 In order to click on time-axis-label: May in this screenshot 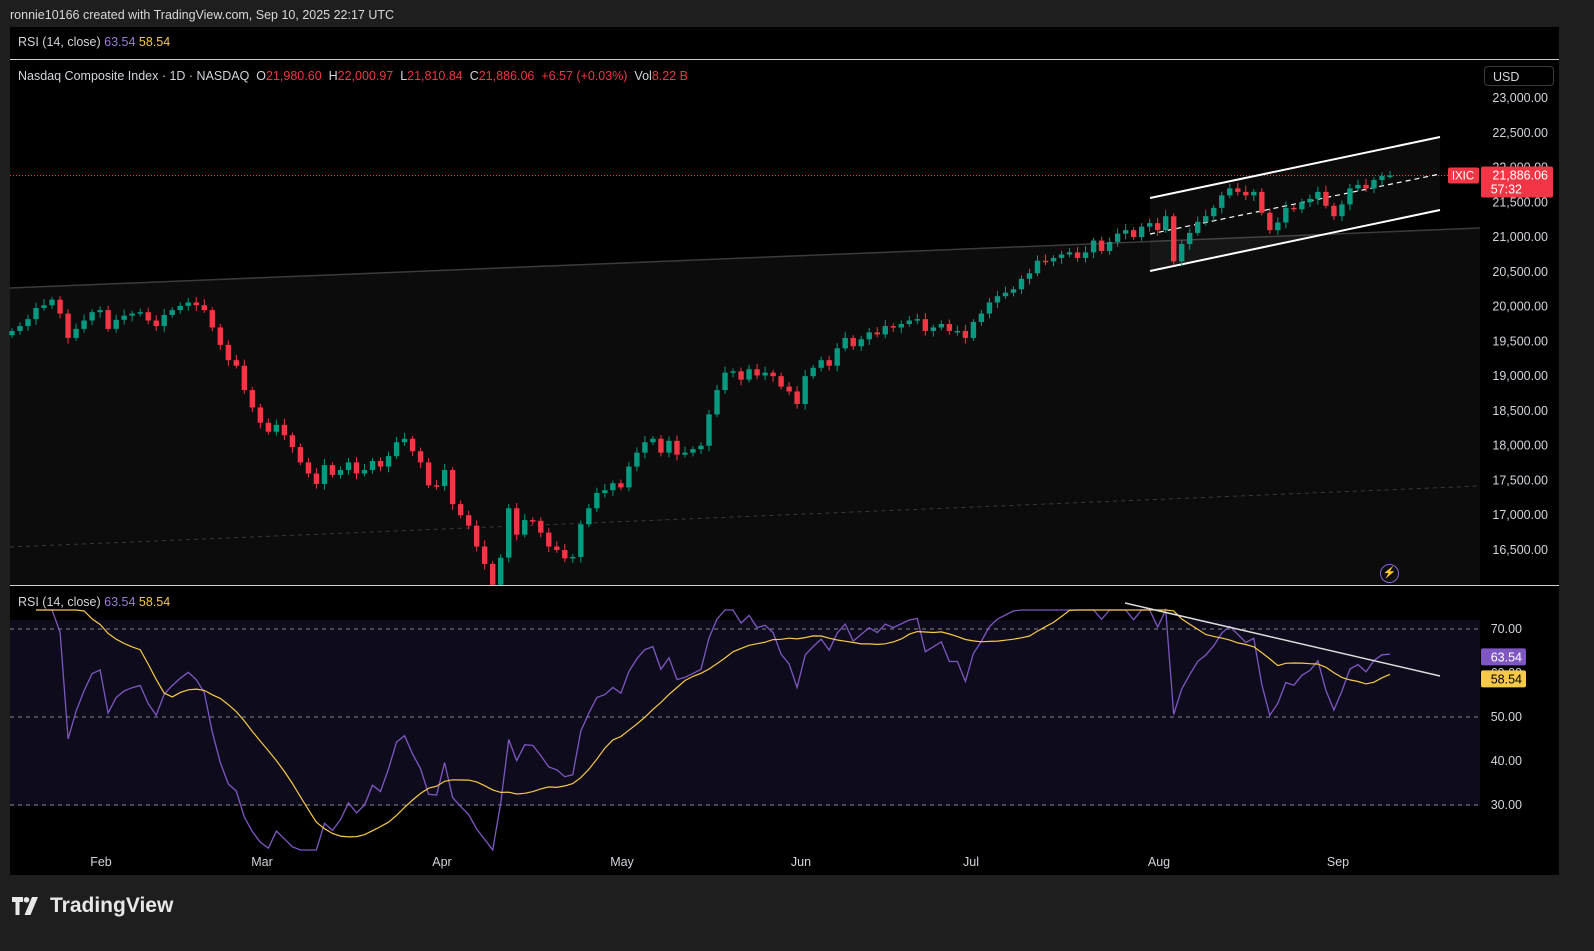, I will do `click(622, 862)`.